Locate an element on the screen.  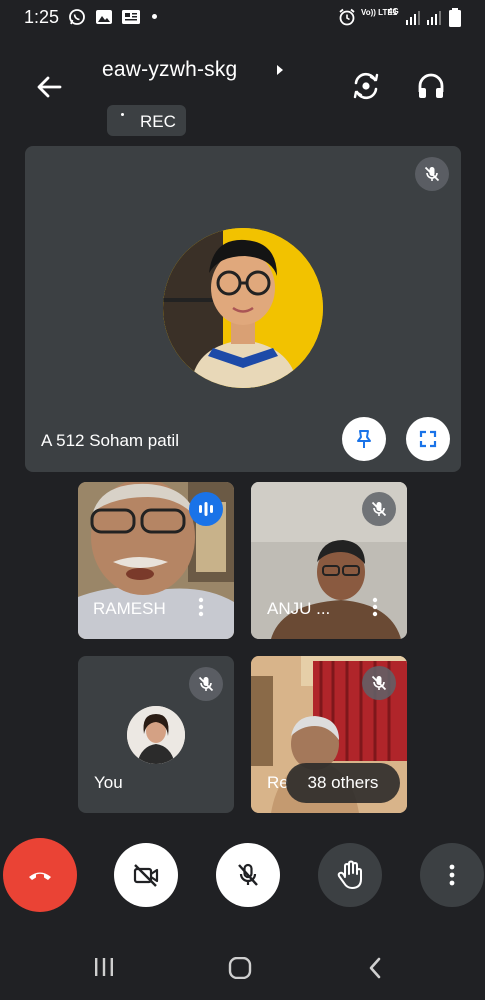
gallery-icon is located at coordinates (104, 17).